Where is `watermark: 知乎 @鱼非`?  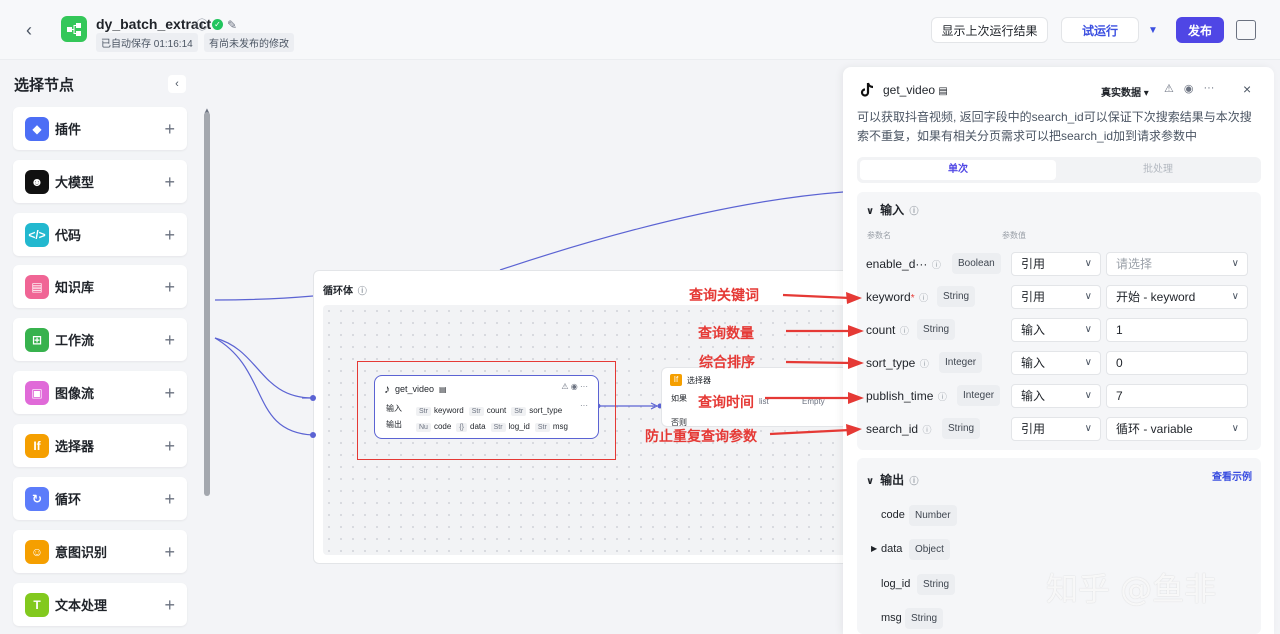
watermark: 知乎 @鱼非 is located at coordinates (1131, 589).